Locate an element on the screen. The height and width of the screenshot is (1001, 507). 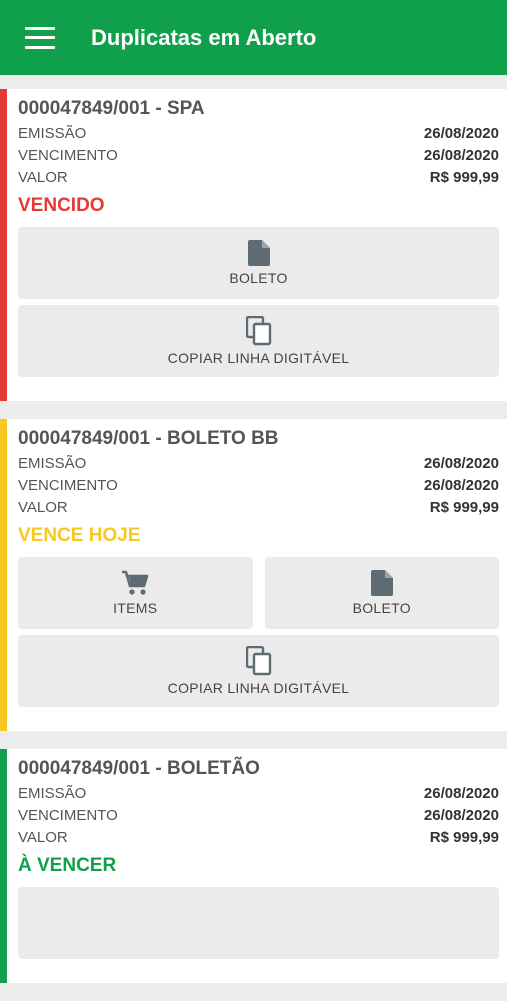
app-bar: Duplicatas em Aberto is located at coordinates (253, 37).